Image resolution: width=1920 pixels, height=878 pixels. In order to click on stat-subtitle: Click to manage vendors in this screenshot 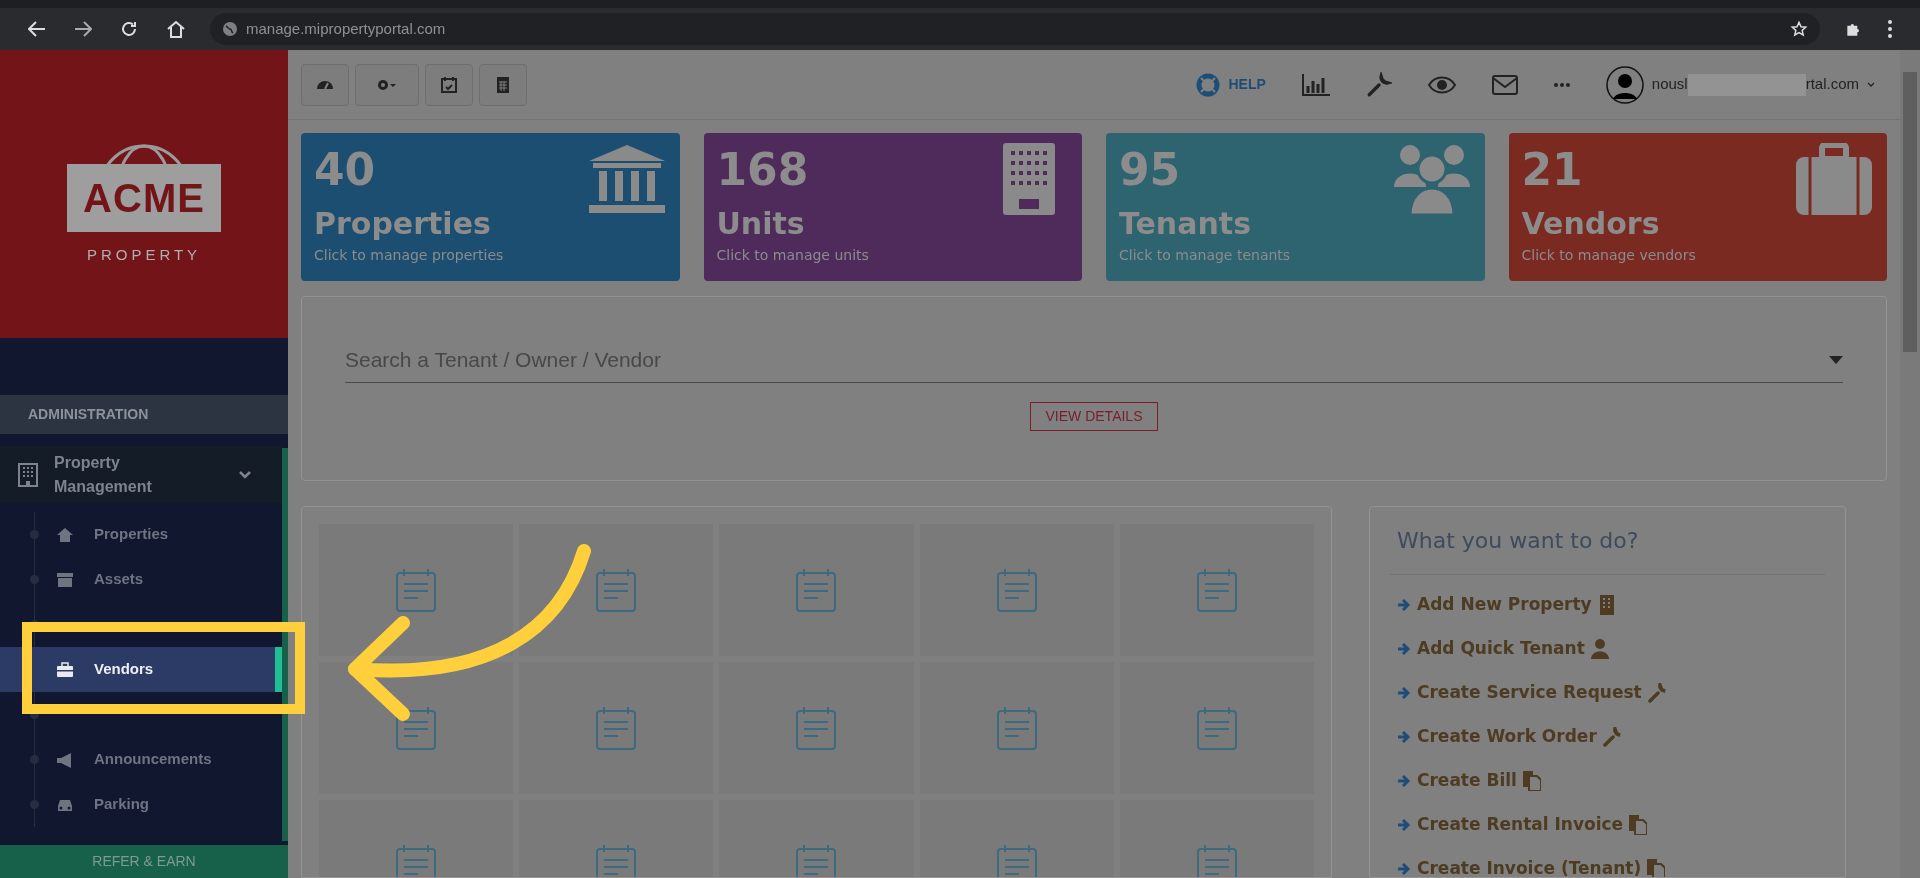, I will do `click(1608, 255)`.